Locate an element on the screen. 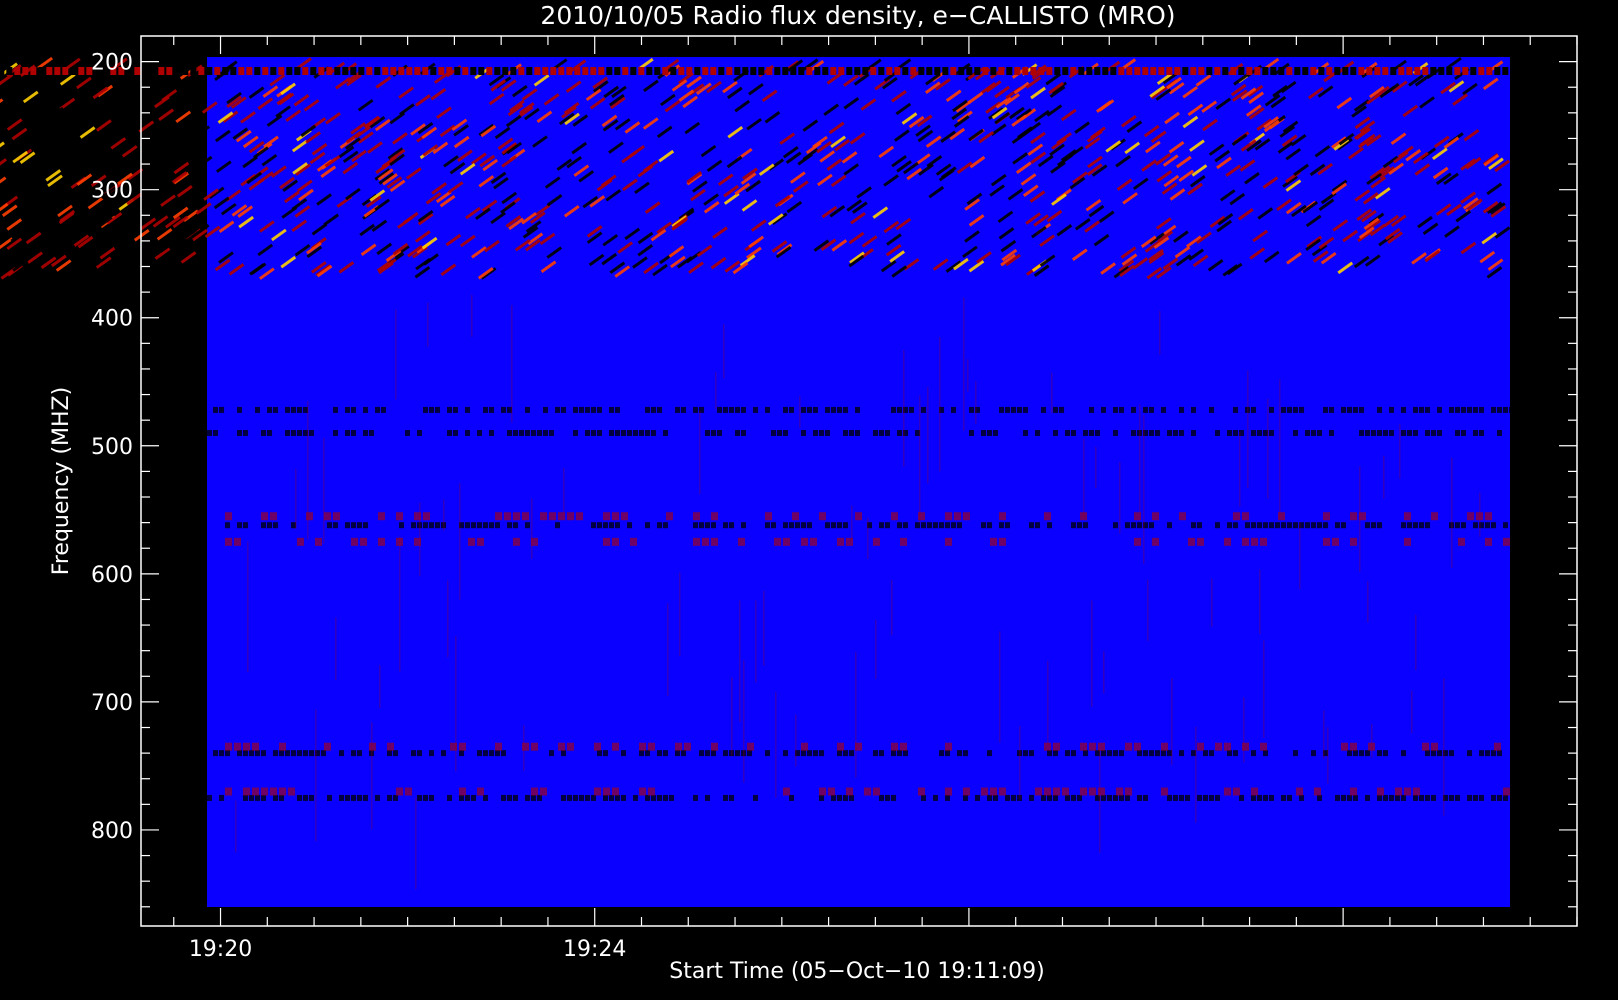 The height and width of the screenshot is (1000, 1618). y-tick-label: 300 is located at coordinates (112, 191).